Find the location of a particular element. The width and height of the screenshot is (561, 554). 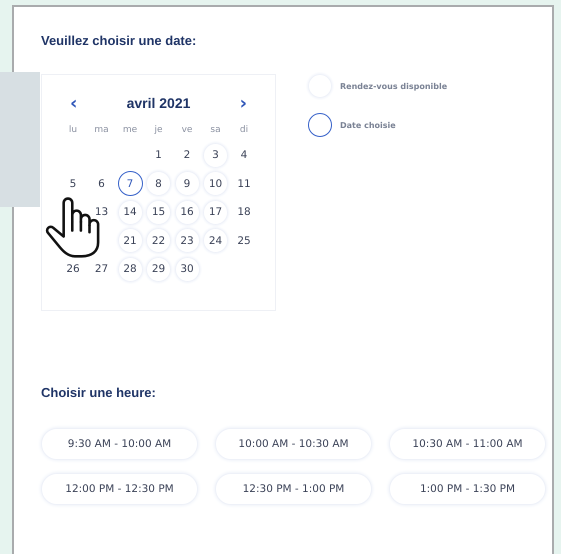

calendar-day: 3 is located at coordinates (215, 155).